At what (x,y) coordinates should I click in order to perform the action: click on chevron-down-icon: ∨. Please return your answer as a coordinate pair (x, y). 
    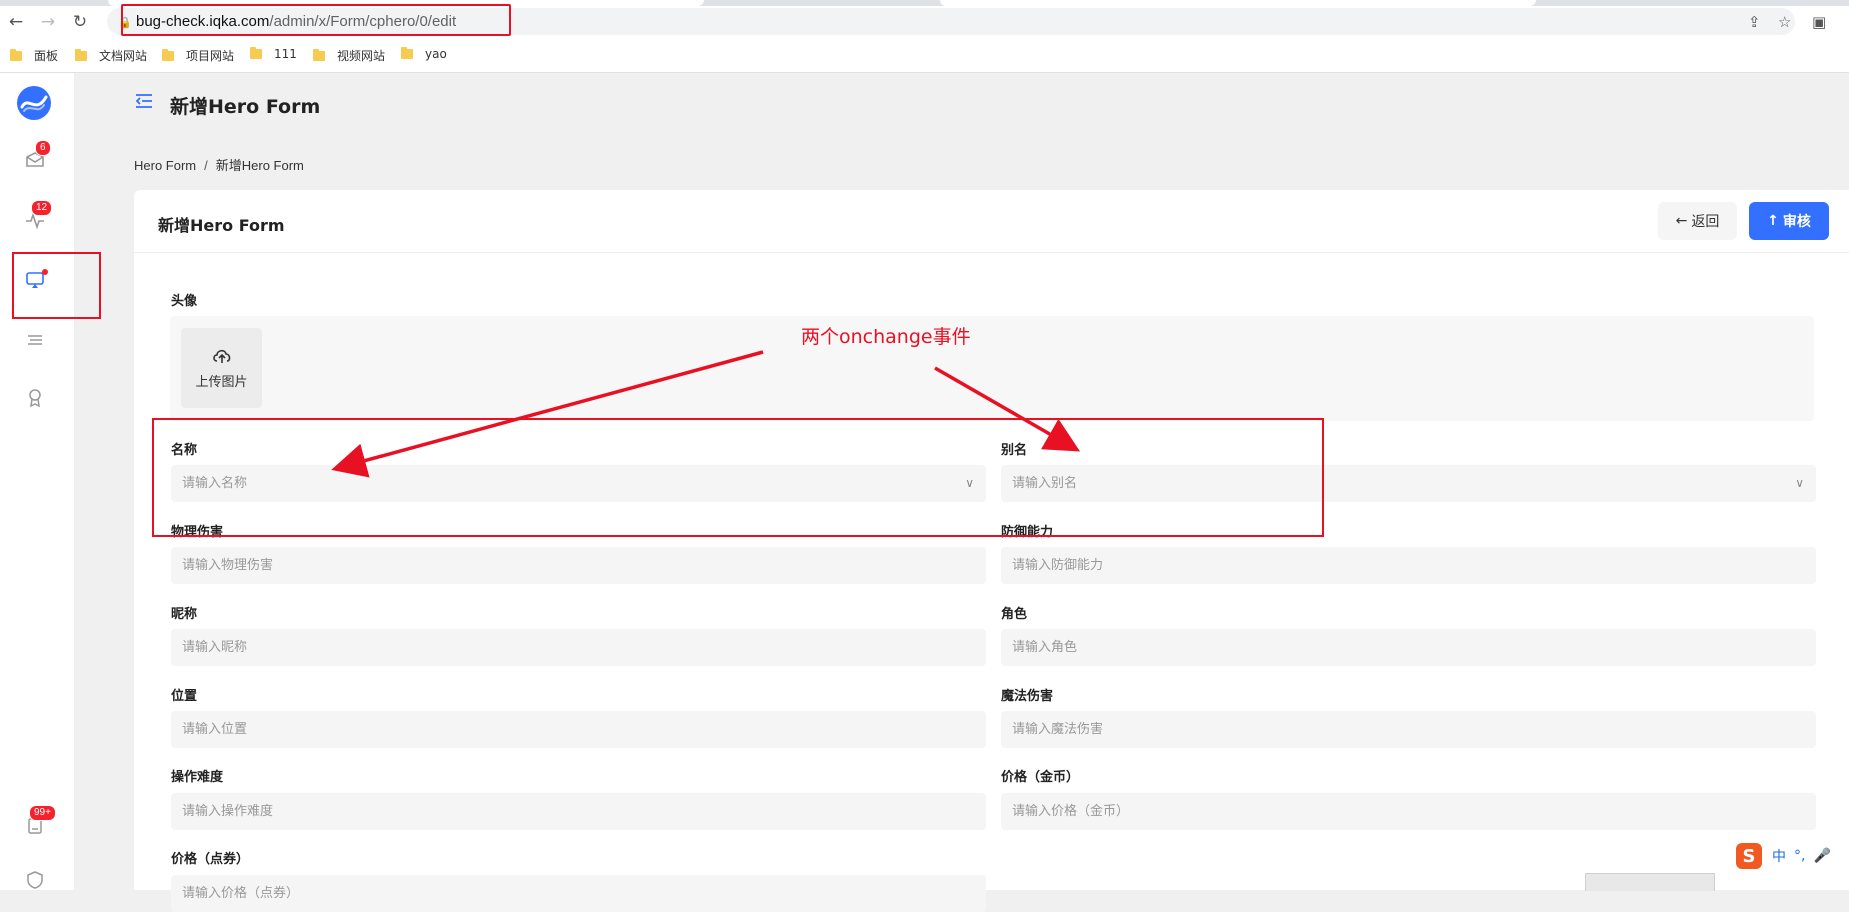
    Looking at the image, I should click on (1799, 483).